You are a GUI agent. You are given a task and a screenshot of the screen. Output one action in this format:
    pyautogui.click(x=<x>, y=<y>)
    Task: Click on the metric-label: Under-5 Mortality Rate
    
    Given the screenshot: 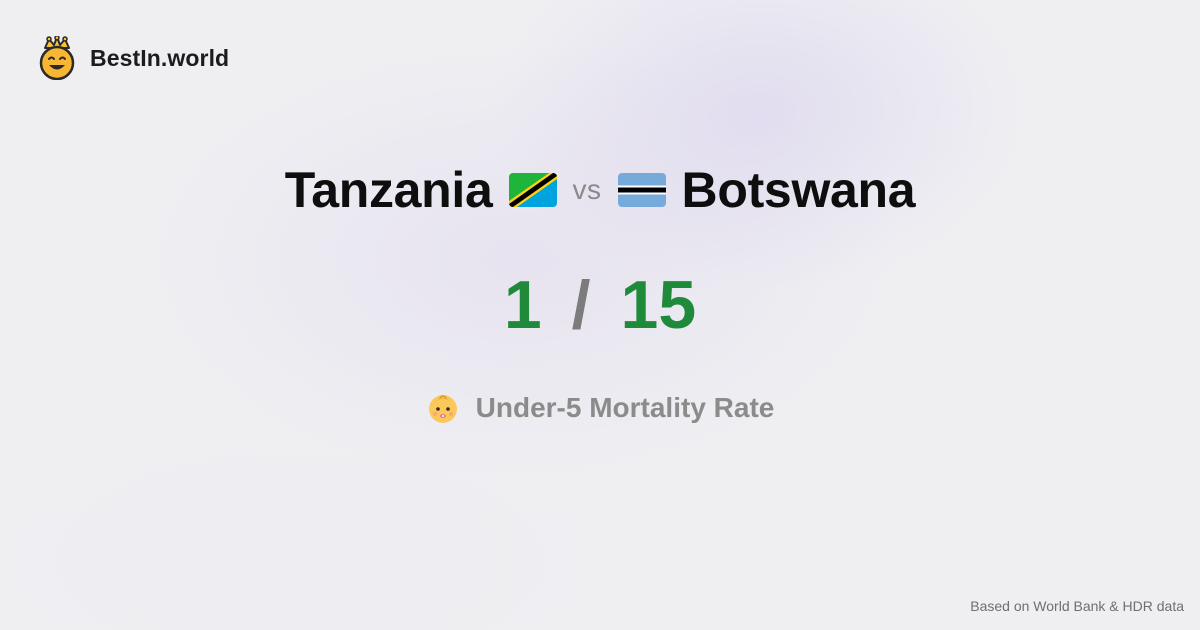 What is the action you would take?
    pyautogui.click(x=625, y=407)
    